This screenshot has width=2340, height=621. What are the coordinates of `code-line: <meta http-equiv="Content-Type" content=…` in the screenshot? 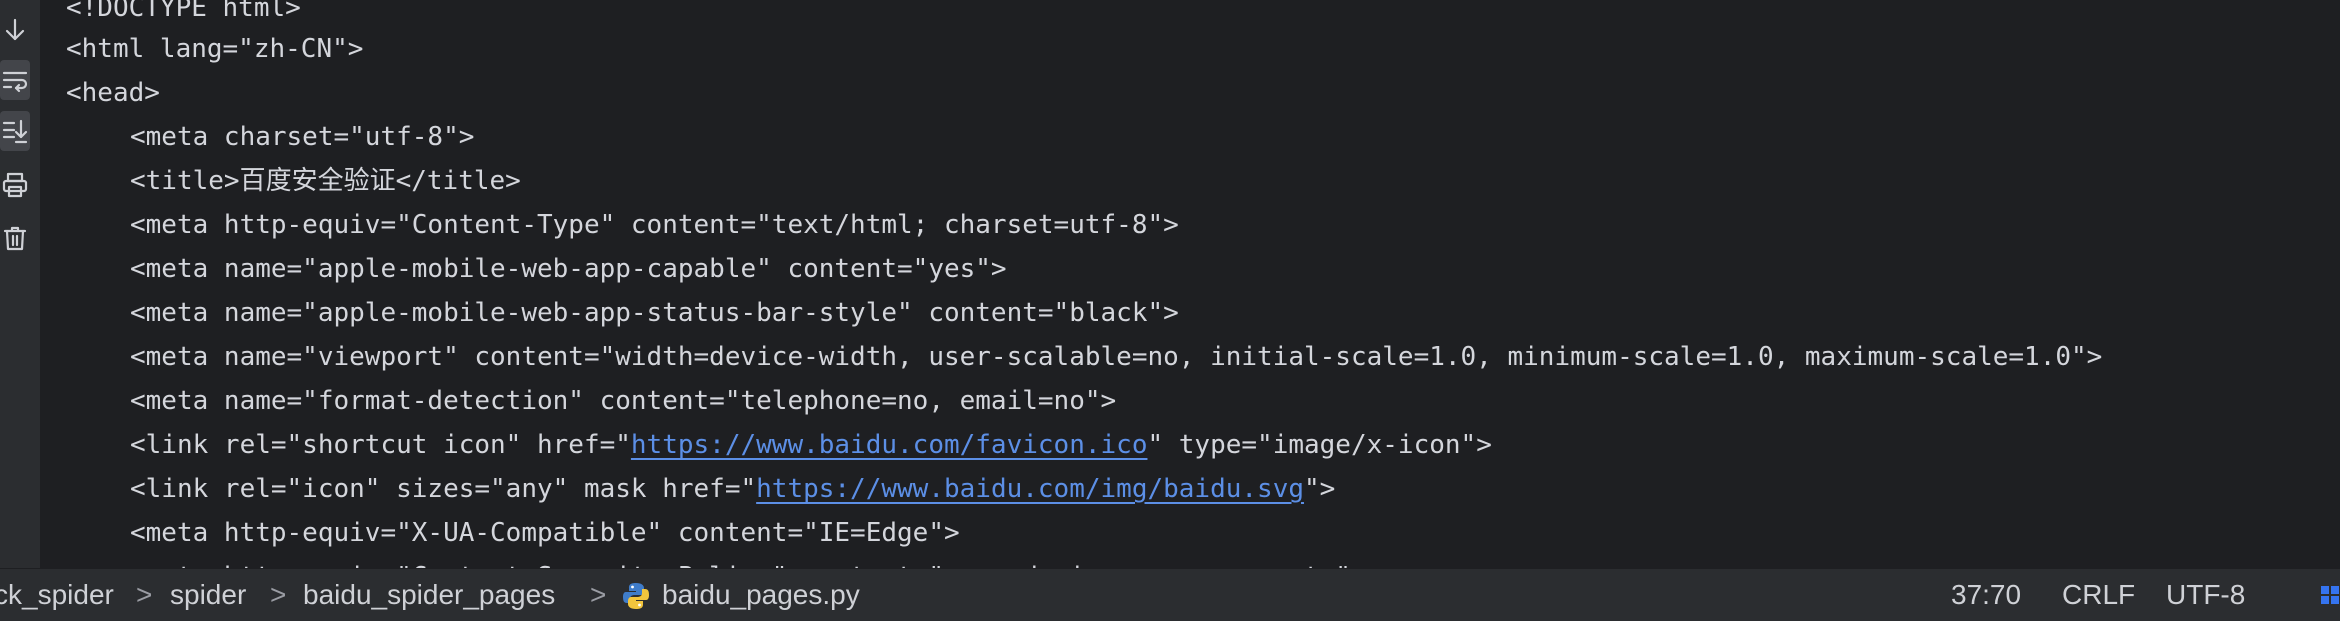 It's located at (654, 225).